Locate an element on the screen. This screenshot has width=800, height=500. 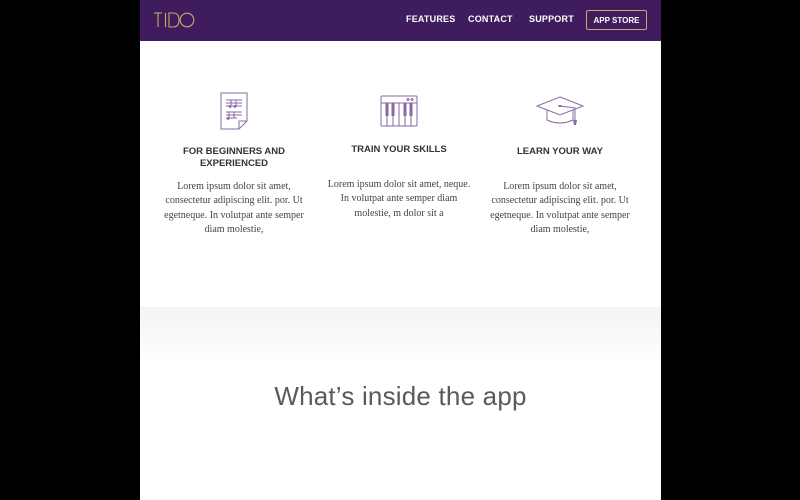
section-divider-band is located at coordinates (400, 334).